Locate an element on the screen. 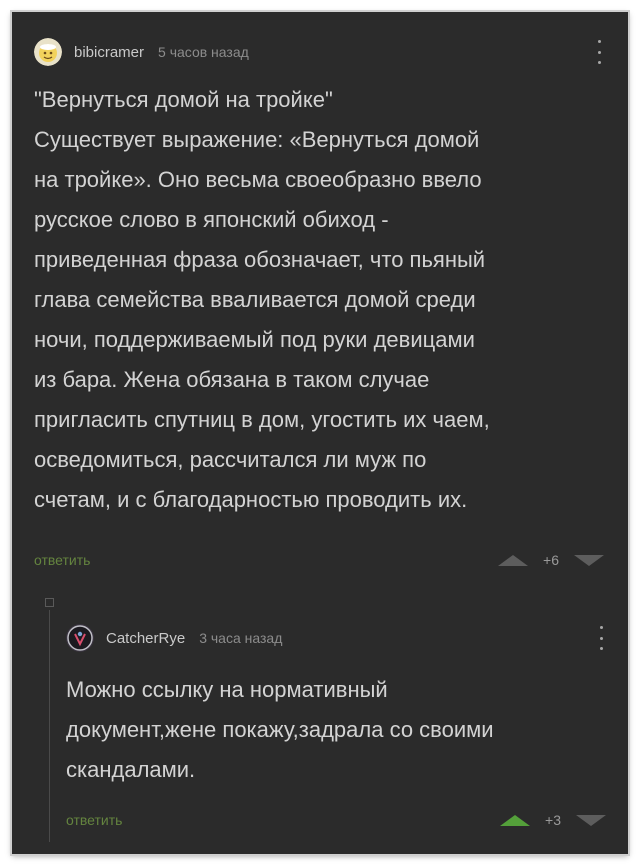 The image size is (640, 866). comment-header: bibicramer 5 часов назад is located at coordinates (319, 52).